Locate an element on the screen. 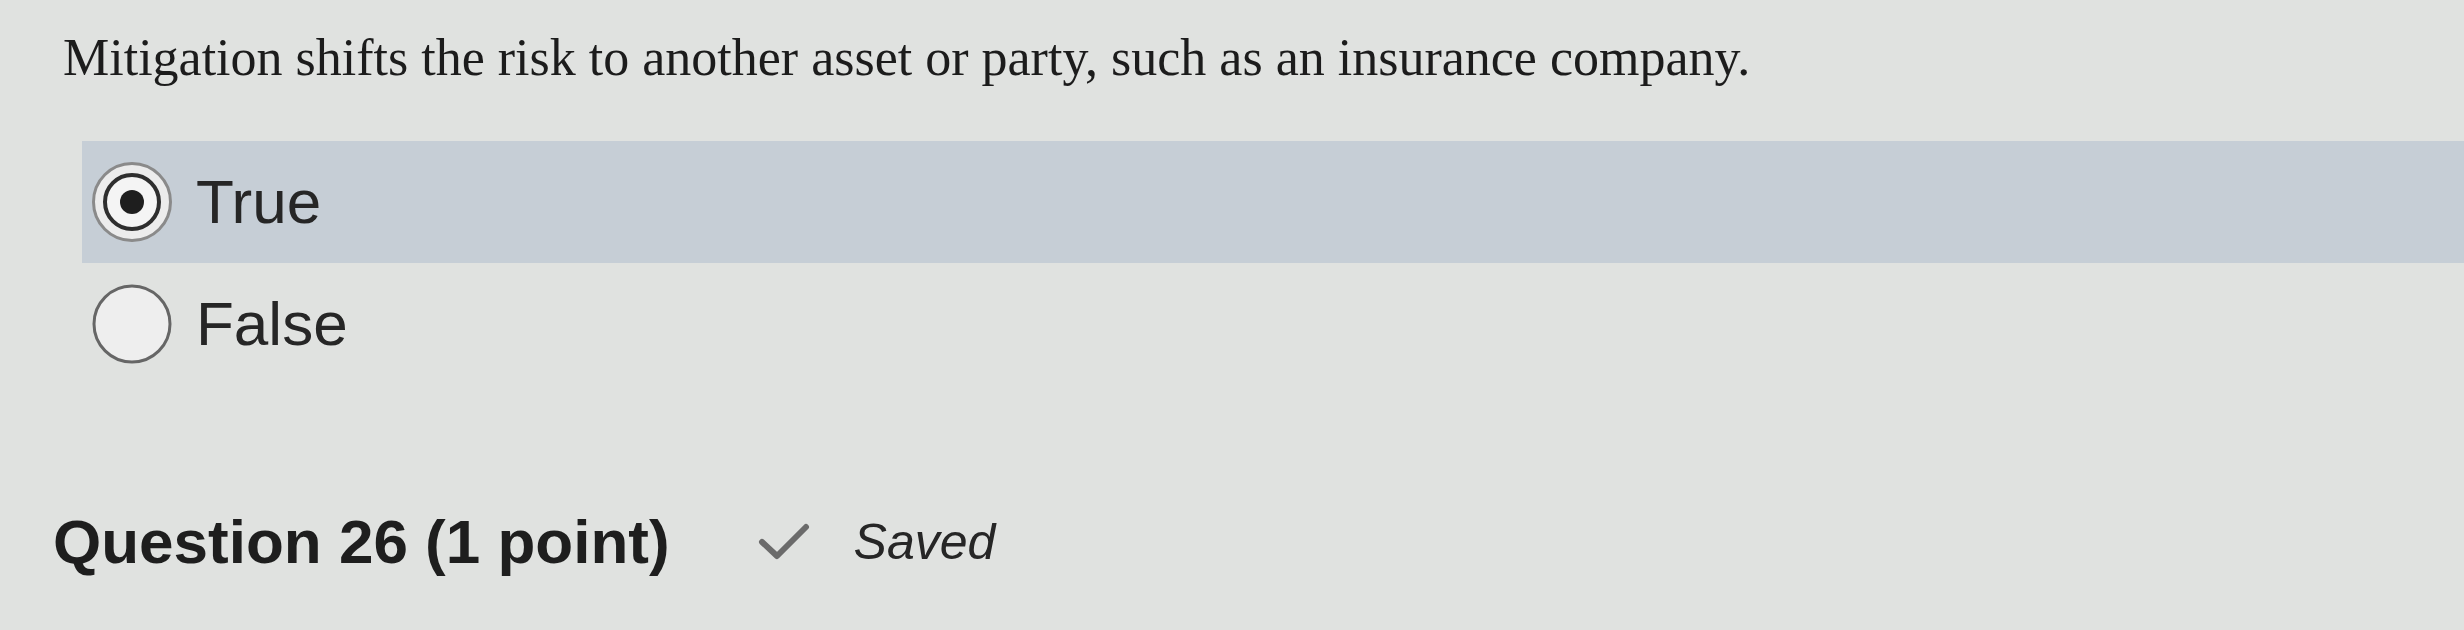 The image size is (2464, 630). question-text: Mitigation shifts the risk to another asset or party, such as an insurance company. is located at coordinates (907, 58).